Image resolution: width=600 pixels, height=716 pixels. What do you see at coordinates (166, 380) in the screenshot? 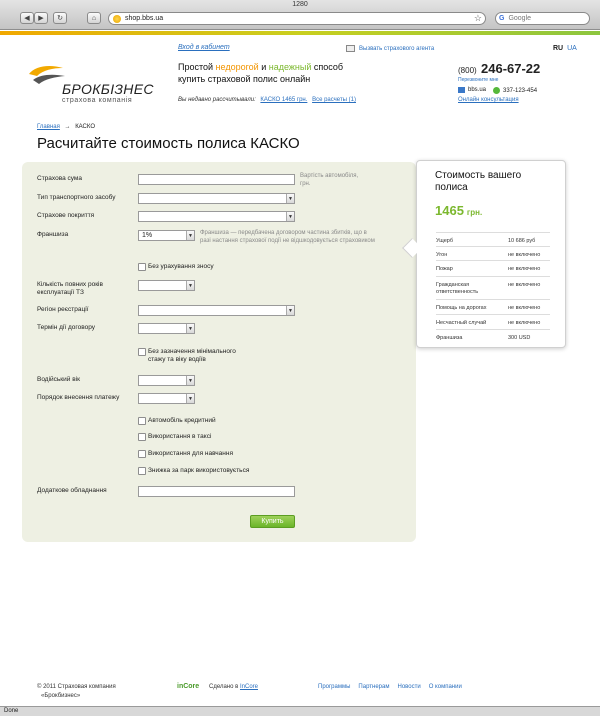
I see `driver-age-select: ▼` at bounding box center [166, 380].